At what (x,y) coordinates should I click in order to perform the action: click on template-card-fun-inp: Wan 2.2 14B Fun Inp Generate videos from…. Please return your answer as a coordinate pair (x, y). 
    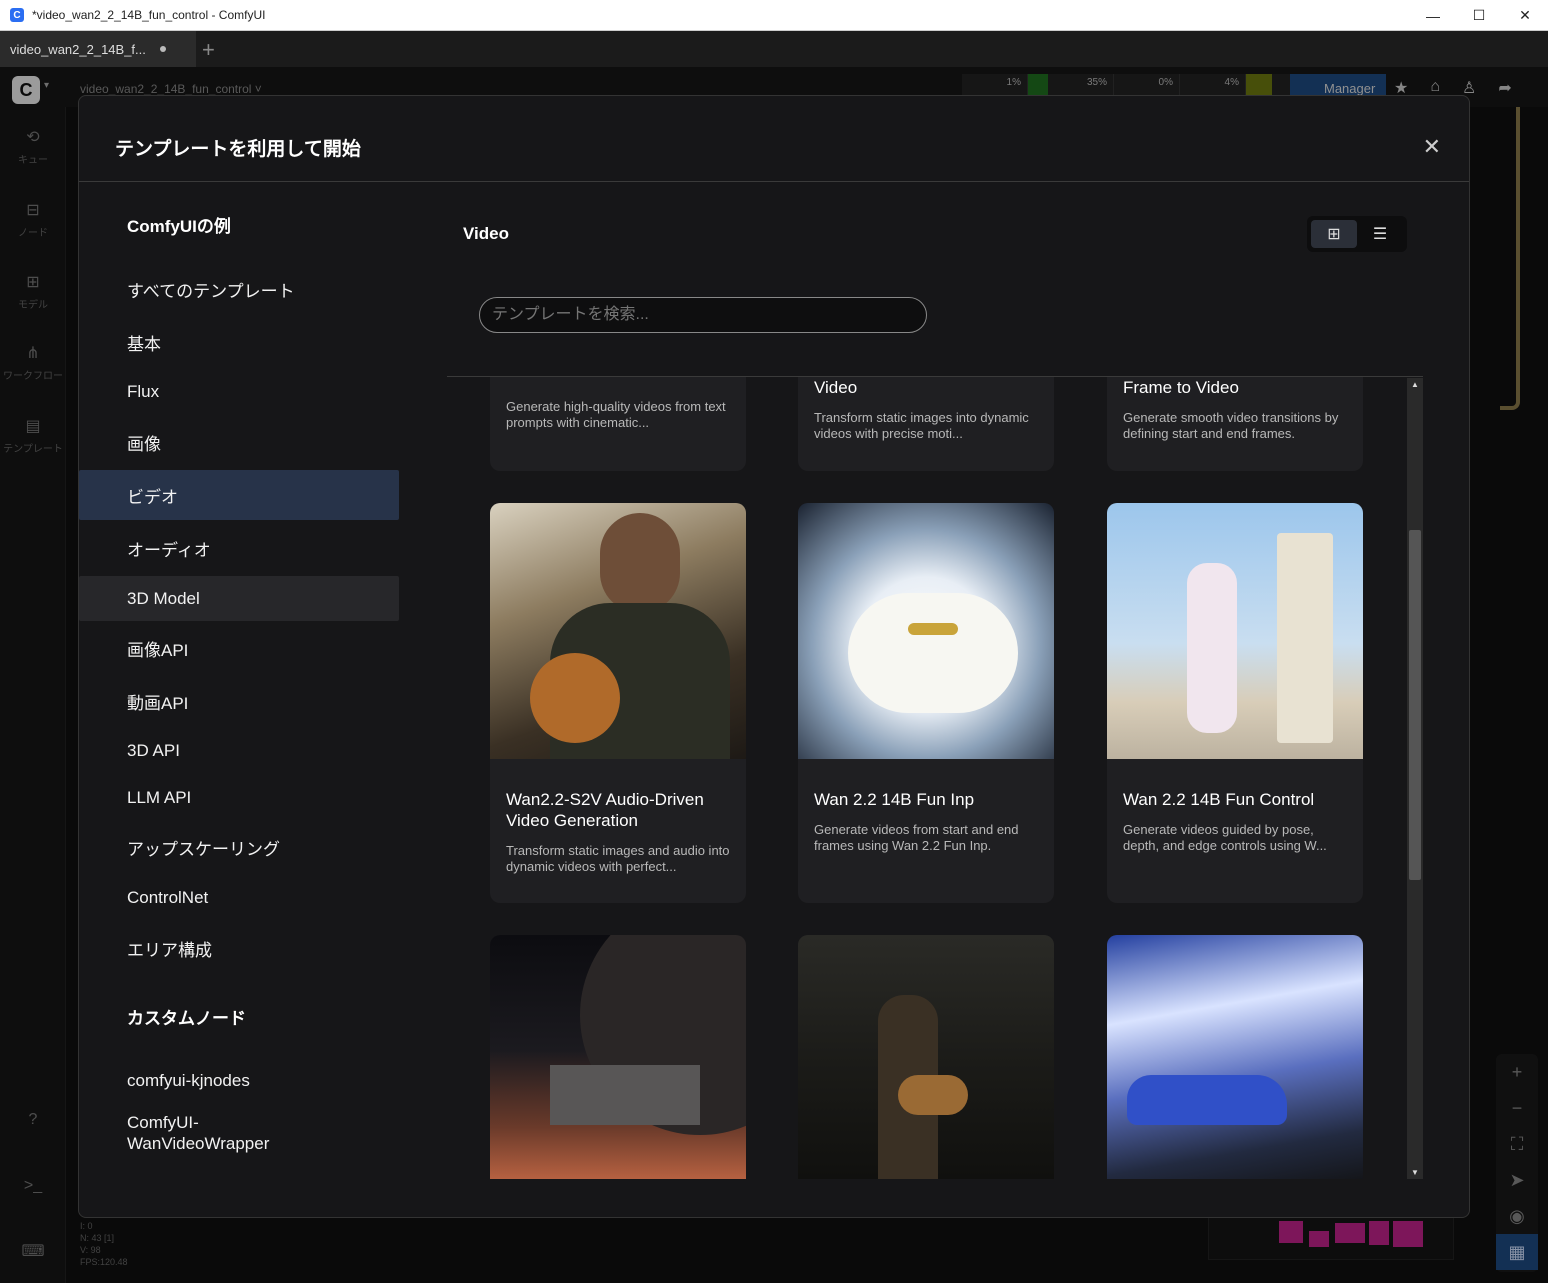
    Looking at the image, I should click on (926, 703).